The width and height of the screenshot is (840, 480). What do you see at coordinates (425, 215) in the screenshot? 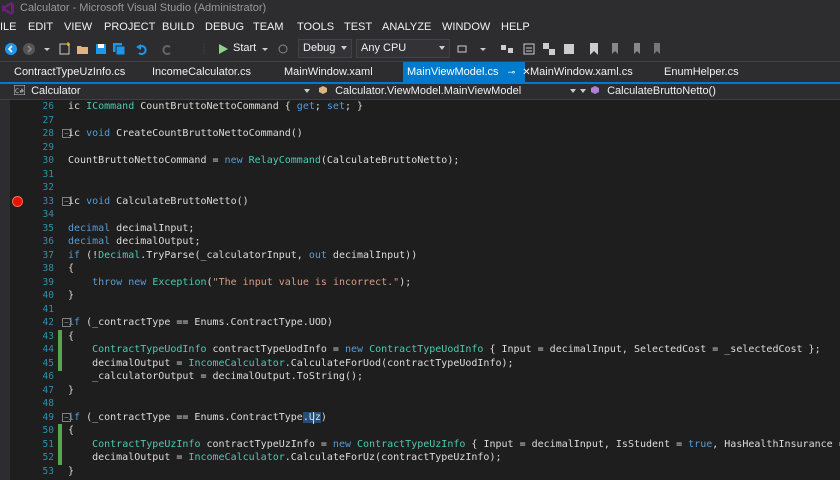
I see `code-line: 34` at bounding box center [425, 215].